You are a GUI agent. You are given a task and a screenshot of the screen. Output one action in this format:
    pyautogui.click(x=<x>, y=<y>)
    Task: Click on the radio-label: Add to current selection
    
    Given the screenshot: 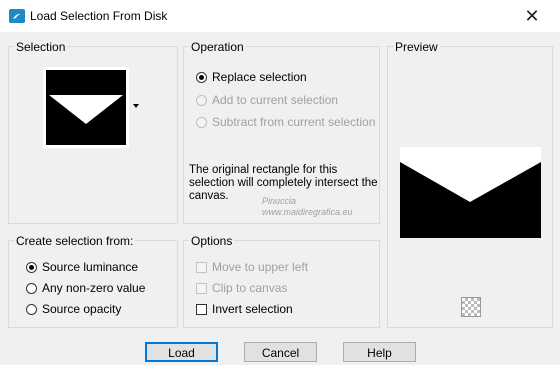 What is the action you would take?
    pyautogui.click(x=275, y=100)
    